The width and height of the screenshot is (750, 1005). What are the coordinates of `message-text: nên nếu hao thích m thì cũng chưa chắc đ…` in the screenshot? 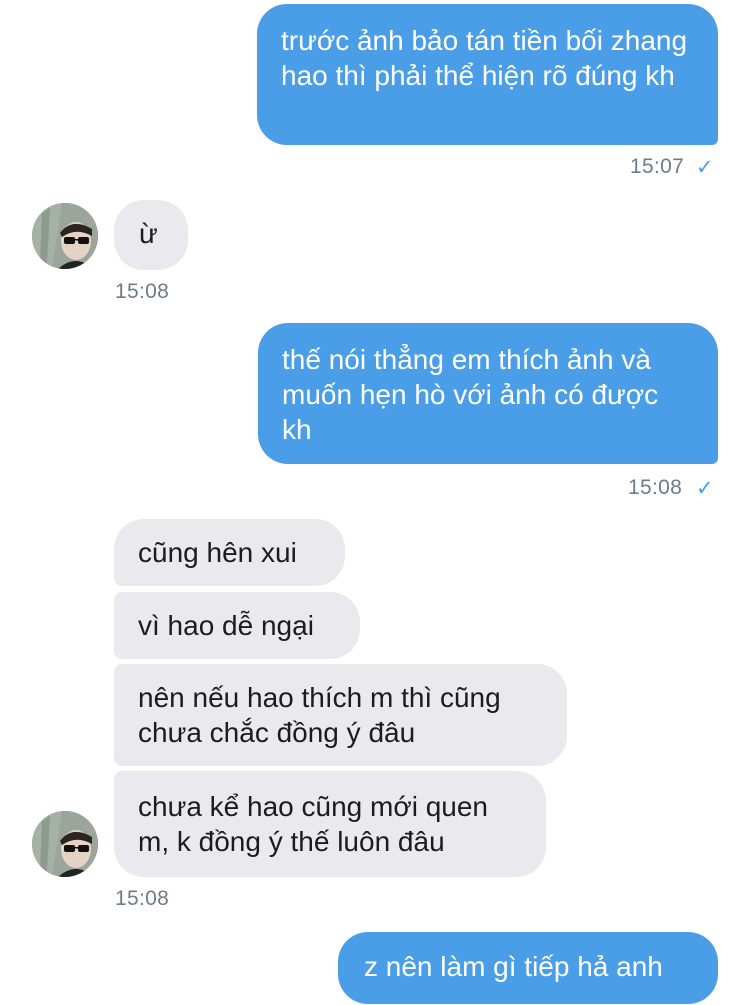 It's located at (319, 715).